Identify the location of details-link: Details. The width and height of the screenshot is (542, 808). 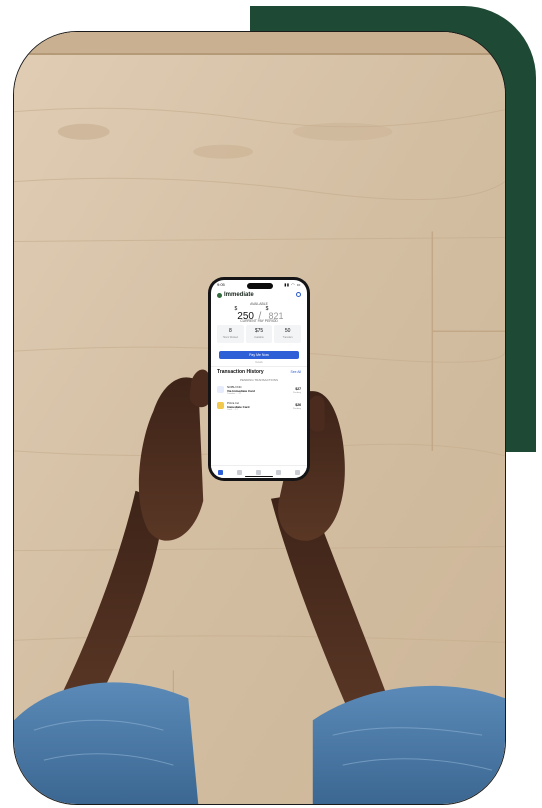
(259, 362).